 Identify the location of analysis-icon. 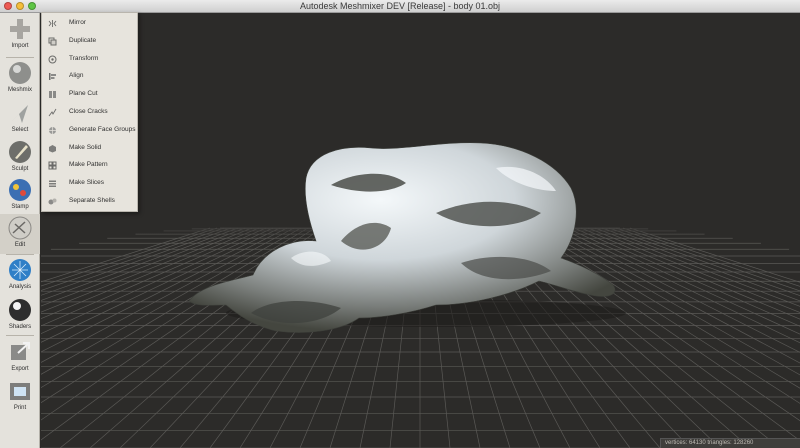
(20, 270).